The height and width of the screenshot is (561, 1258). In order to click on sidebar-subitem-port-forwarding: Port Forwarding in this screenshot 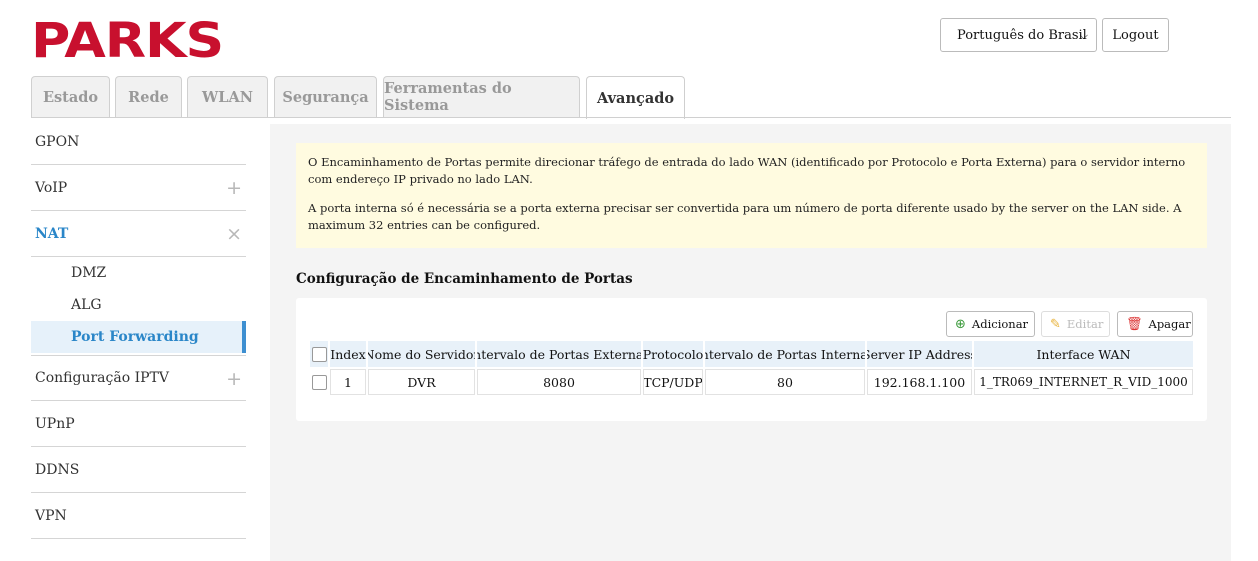, I will do `click(138, 337)`.